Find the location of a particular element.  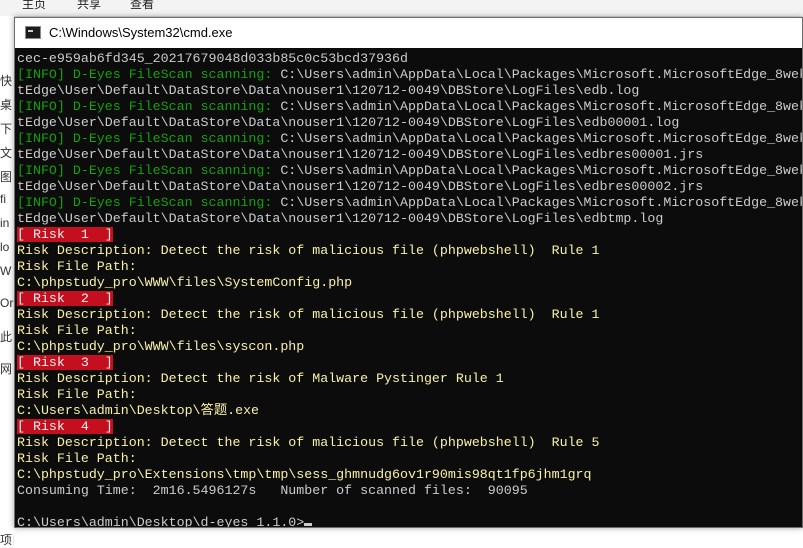

nav-item: in is located at coordinates (7, 223).